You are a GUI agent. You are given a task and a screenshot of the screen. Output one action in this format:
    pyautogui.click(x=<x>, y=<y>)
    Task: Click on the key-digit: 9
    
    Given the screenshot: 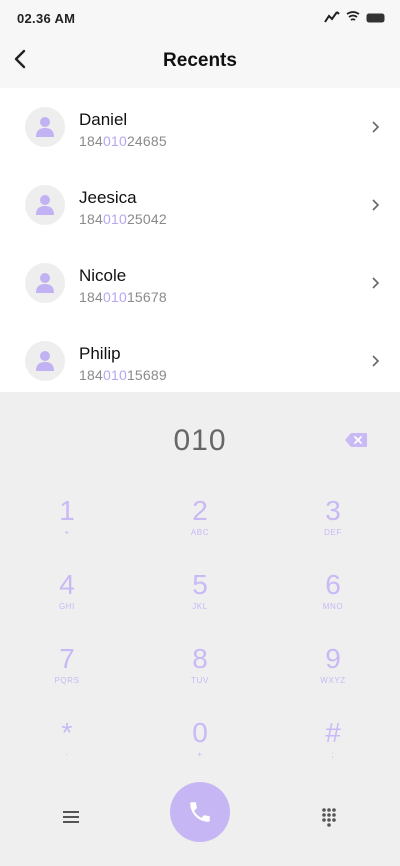 What is the action you would take?
    pyautogui.click(x=333, y=658)
    